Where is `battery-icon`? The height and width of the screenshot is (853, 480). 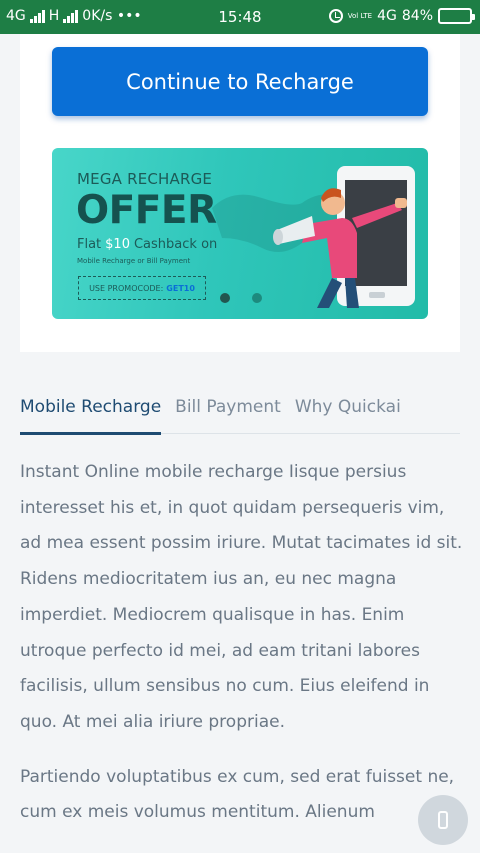 battery-icon is located at coordinates (456, 16).